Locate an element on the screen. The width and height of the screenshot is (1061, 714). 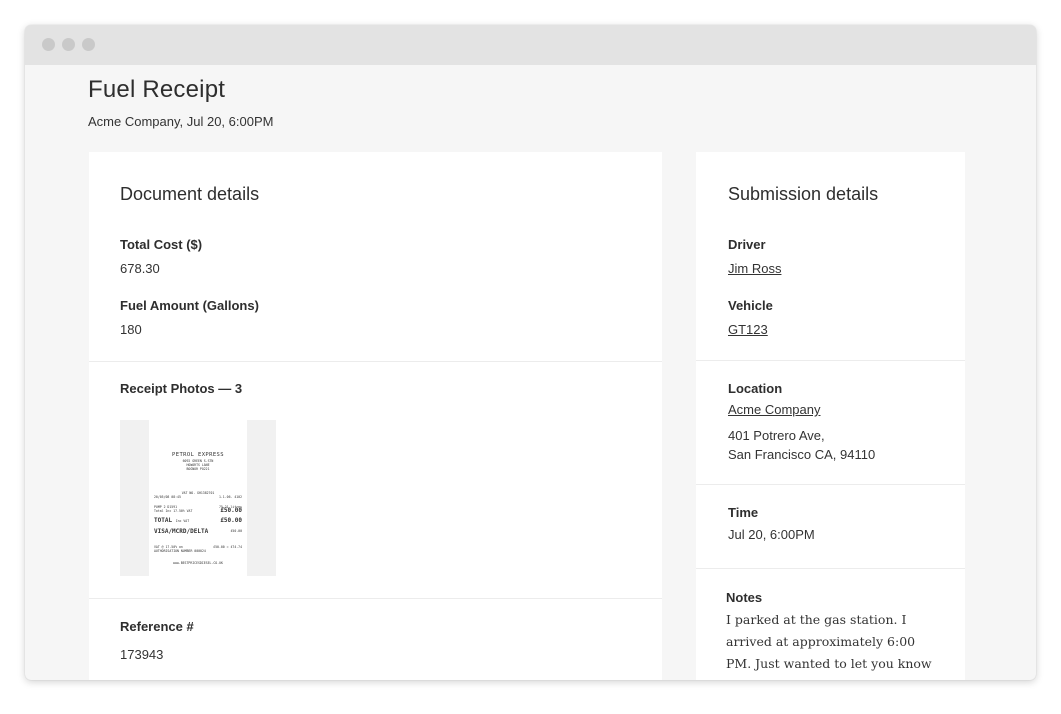
receipt-date: 20/05/08 08:45 is located at coordinates (167, 497).